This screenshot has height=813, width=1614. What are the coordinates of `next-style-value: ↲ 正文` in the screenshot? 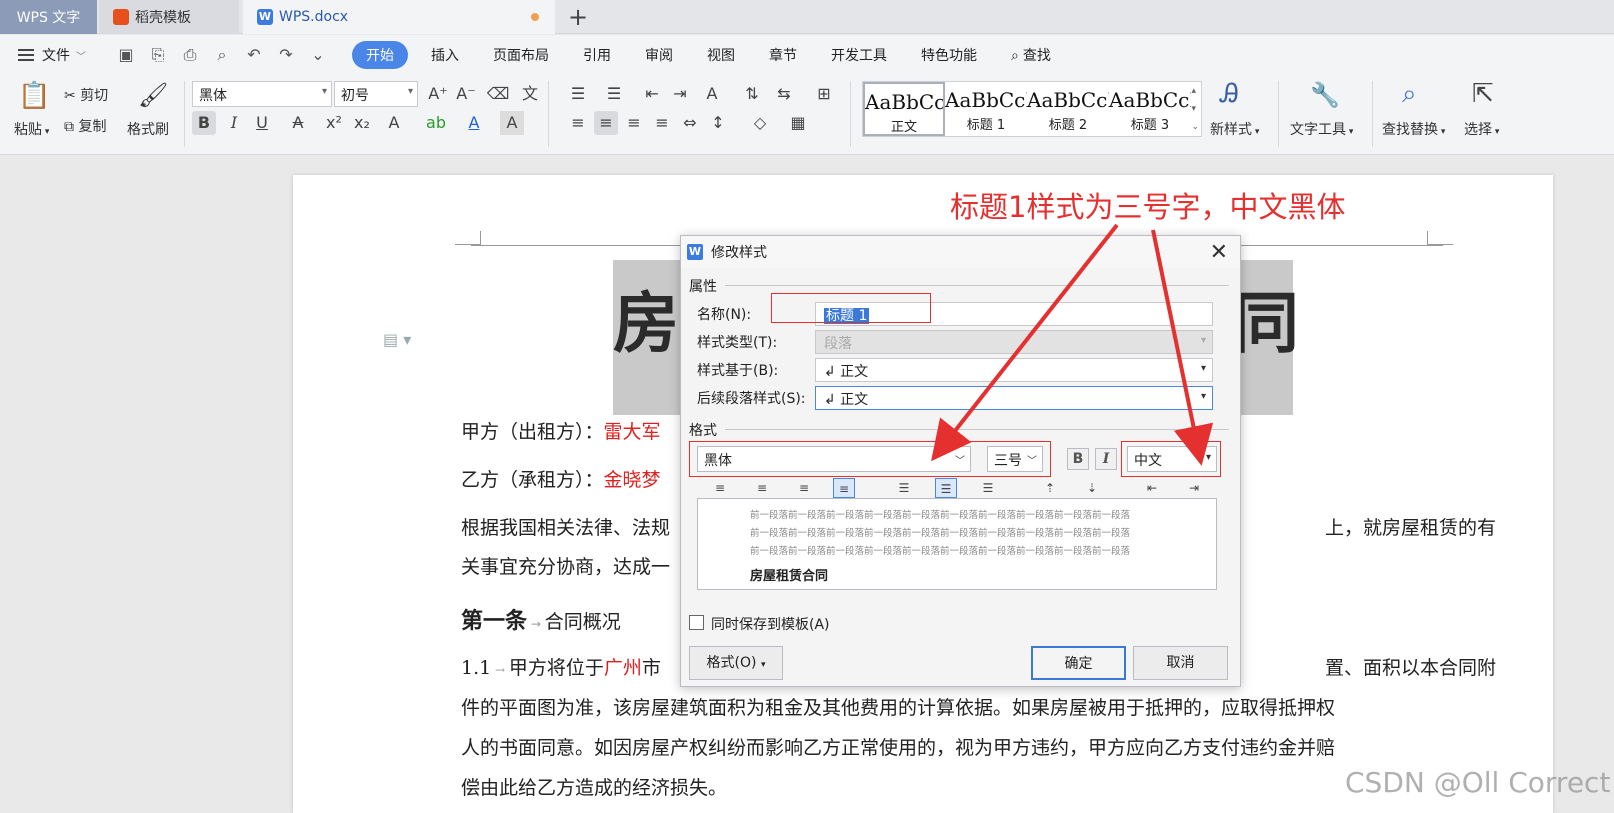 It's located at (846, 400).